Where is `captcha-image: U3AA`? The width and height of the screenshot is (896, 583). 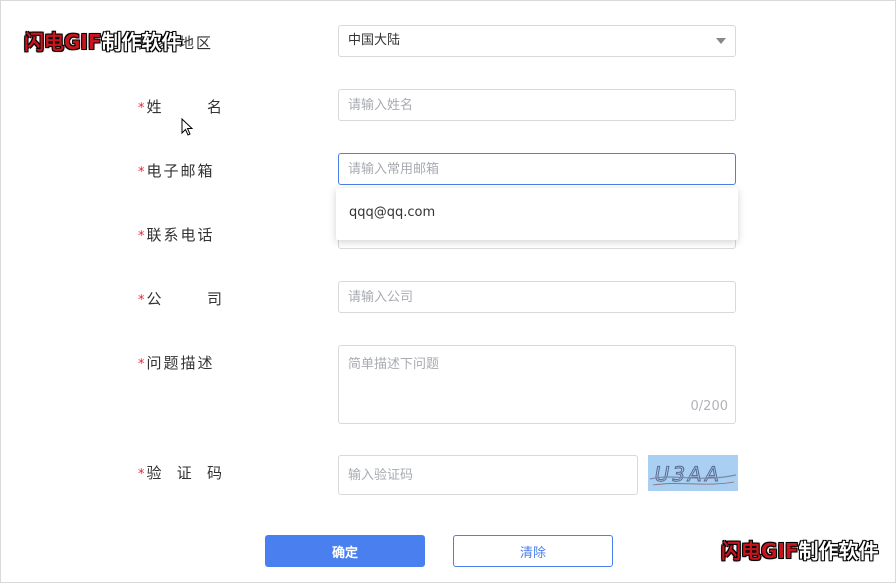 captcha-image: U3AA is located at coordinates (693, 473).